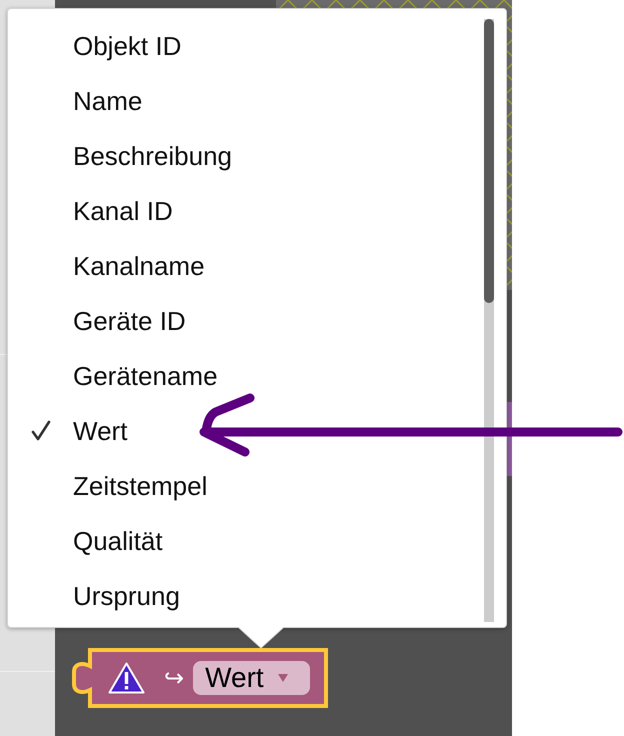  I want to click on menu-item: Gerätename, so click(118, 375).